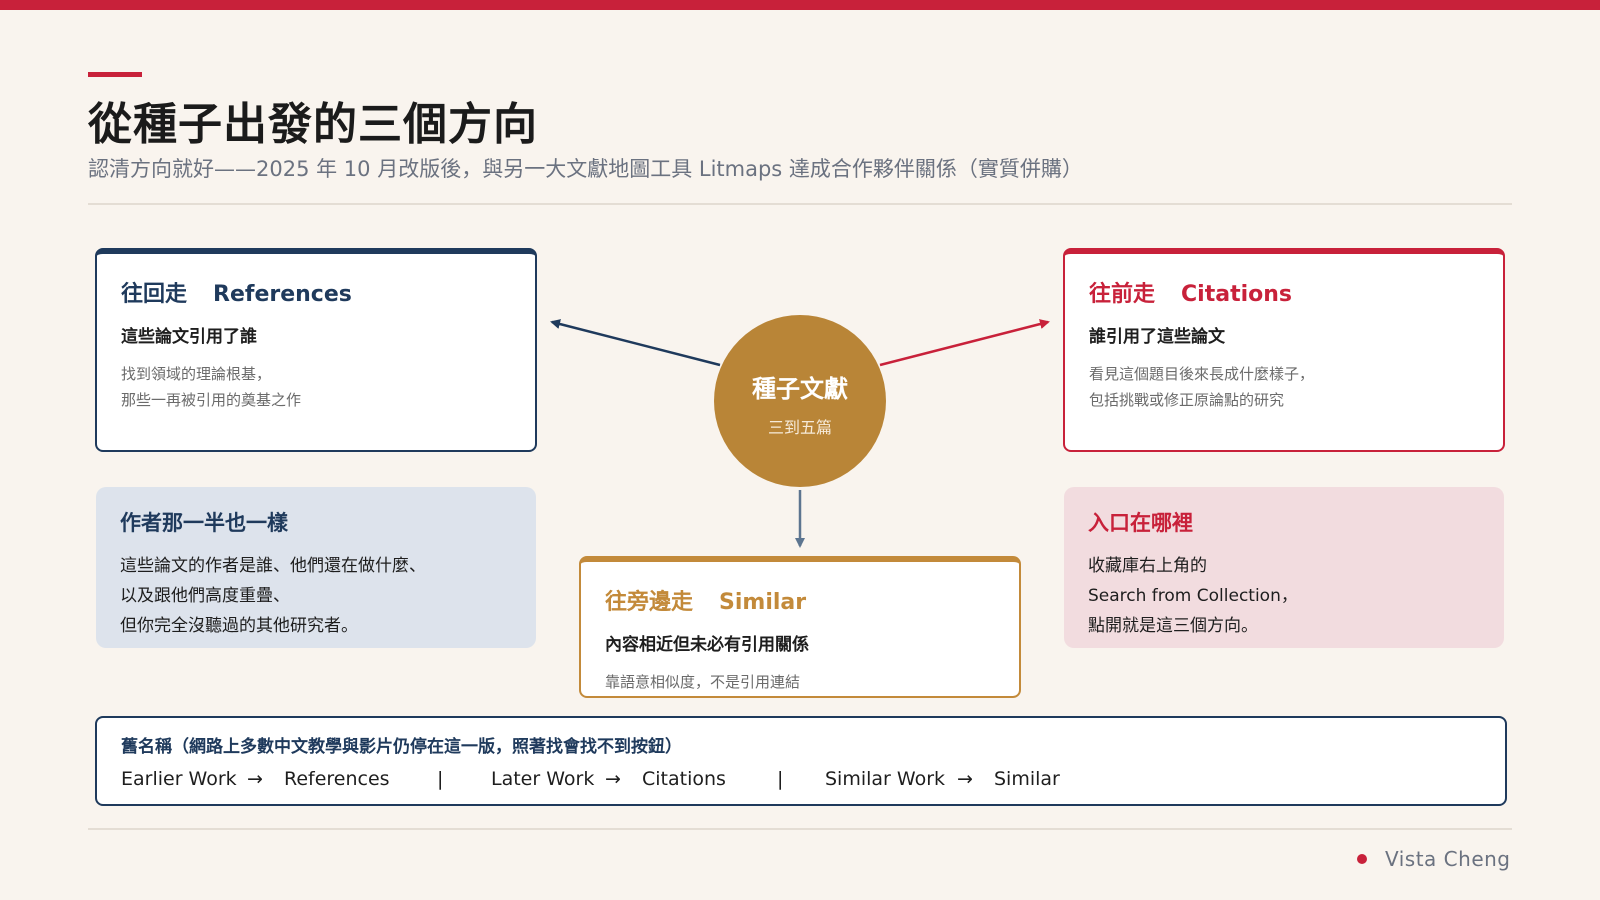 The height and width of the screenshot is (900, 1600). I want to click on citations-heading: 往前走 Citations, so click(1284, 292).